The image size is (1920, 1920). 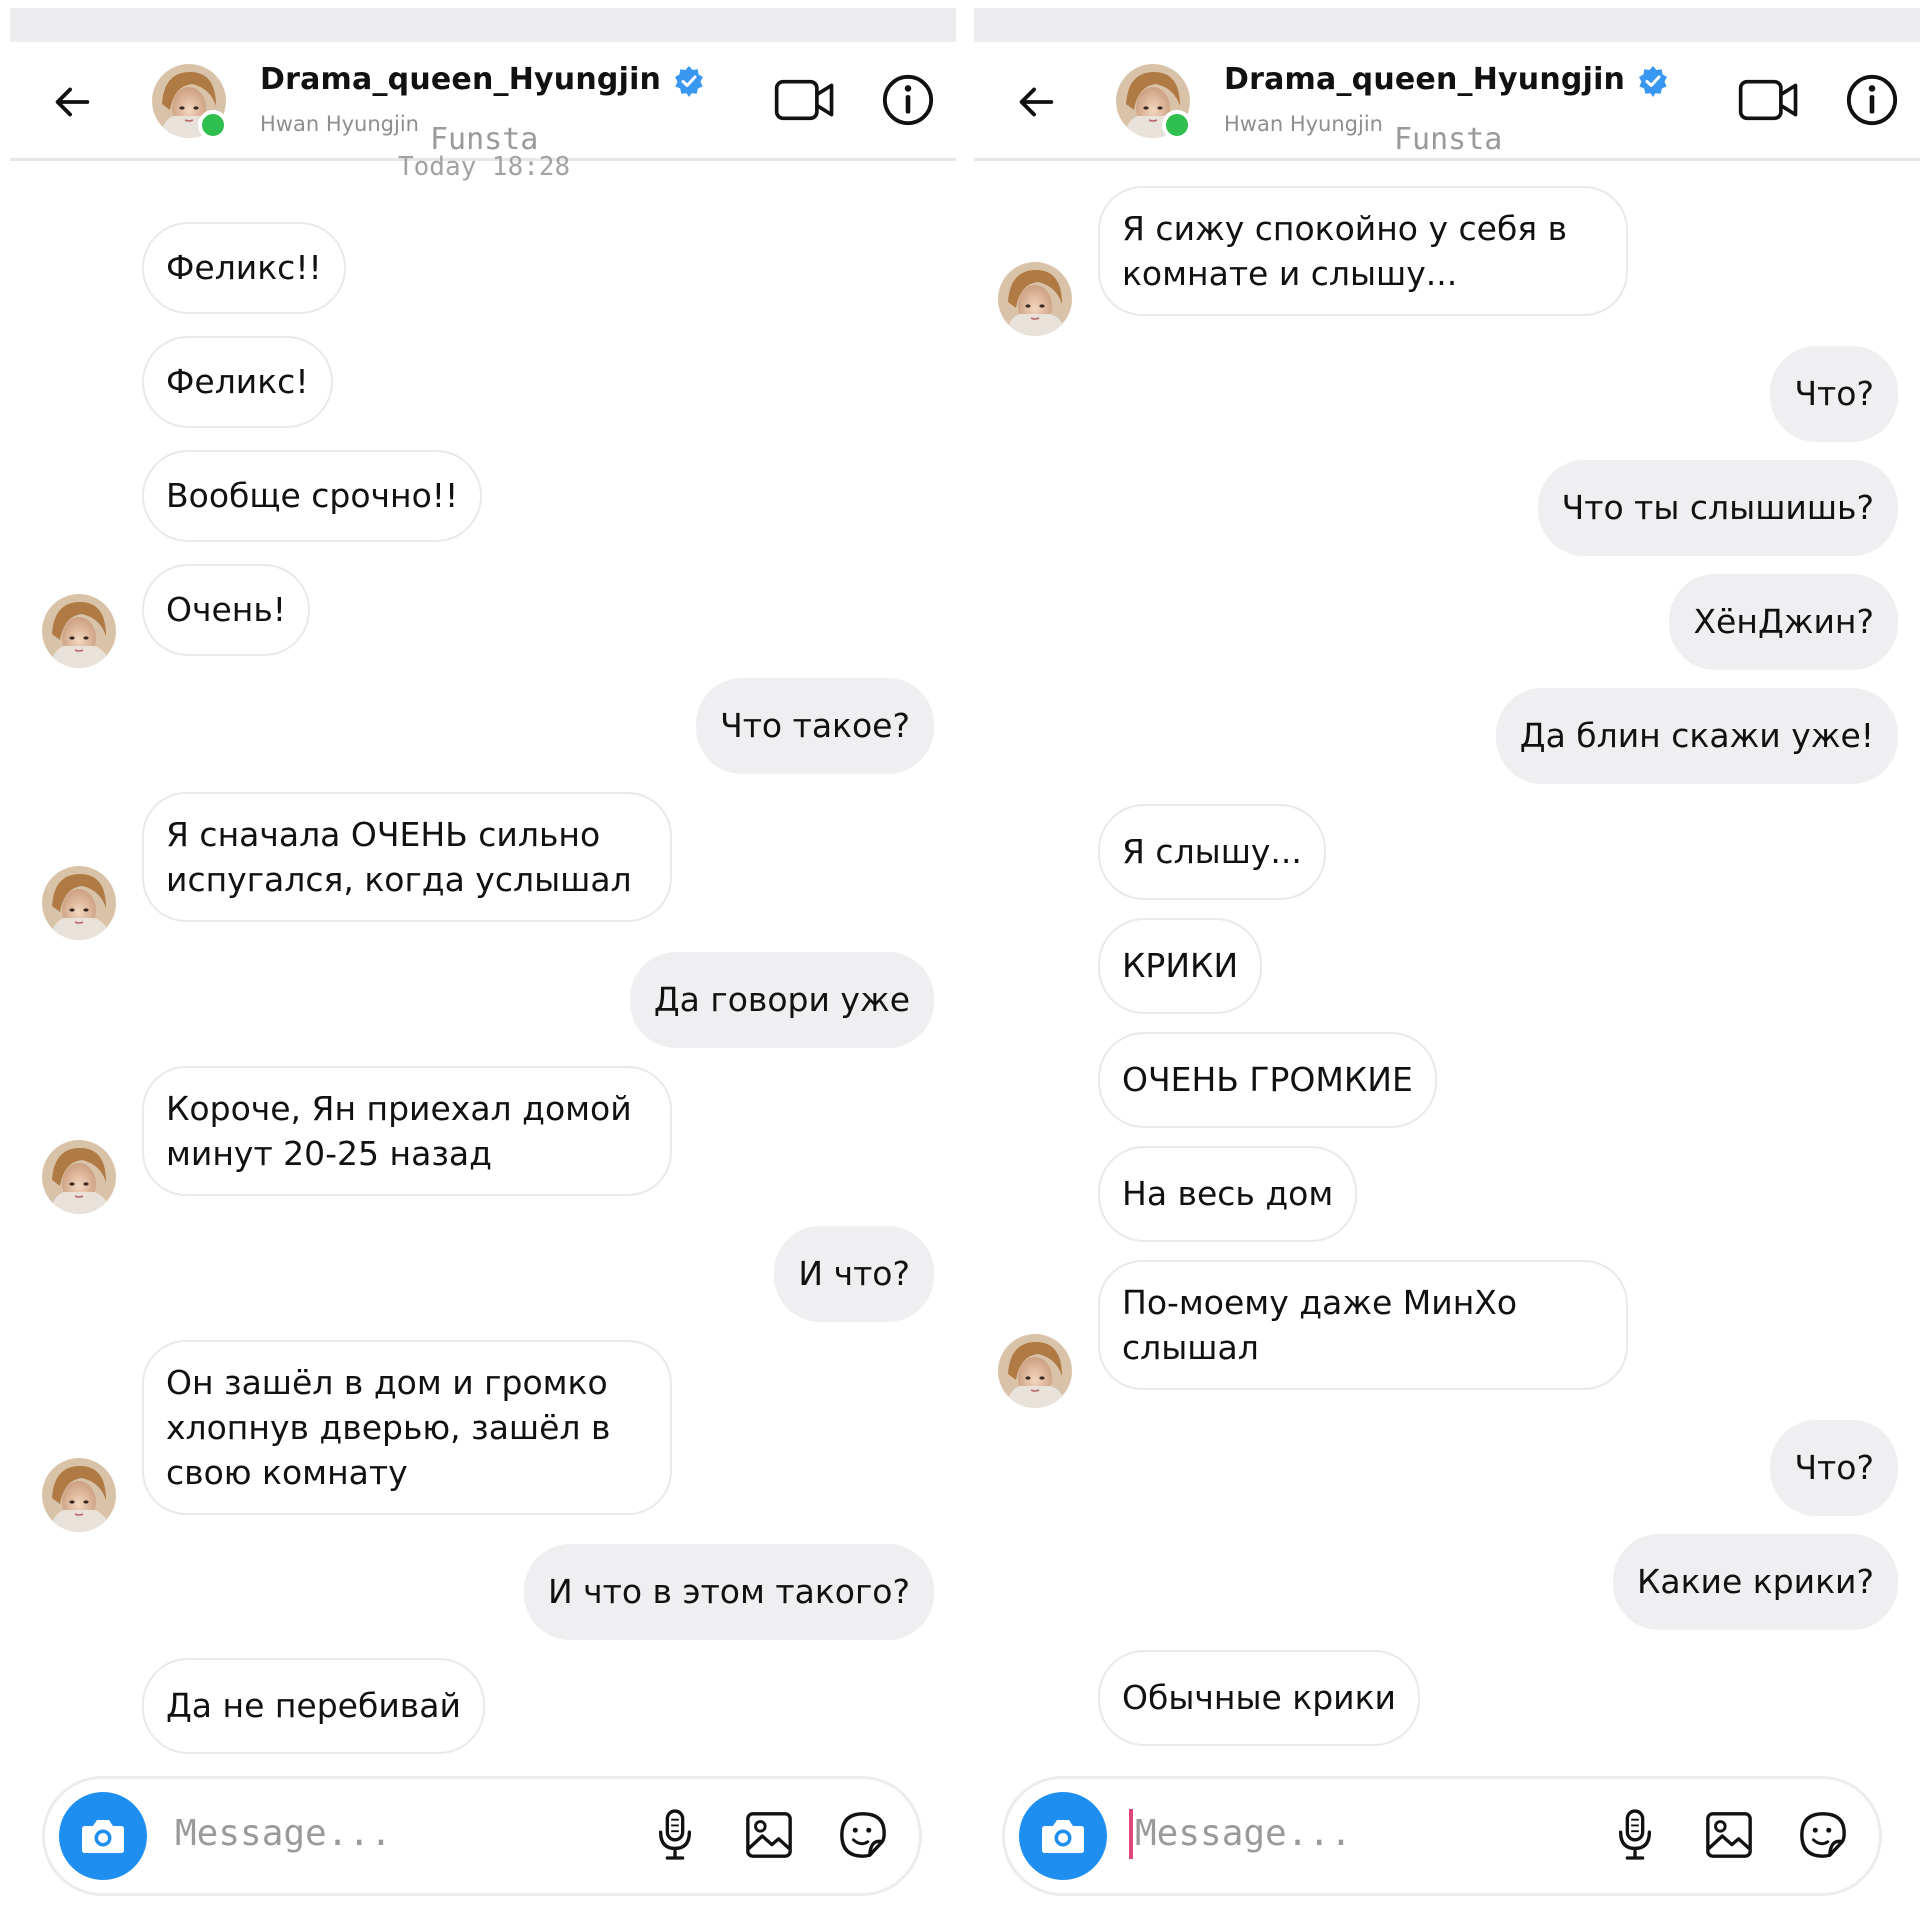 What do you see at coordinates (313, 1706) in the screenshot?
I see `message-bubble-incoming: Да не перебивай` at bounding box center [313, 1706].